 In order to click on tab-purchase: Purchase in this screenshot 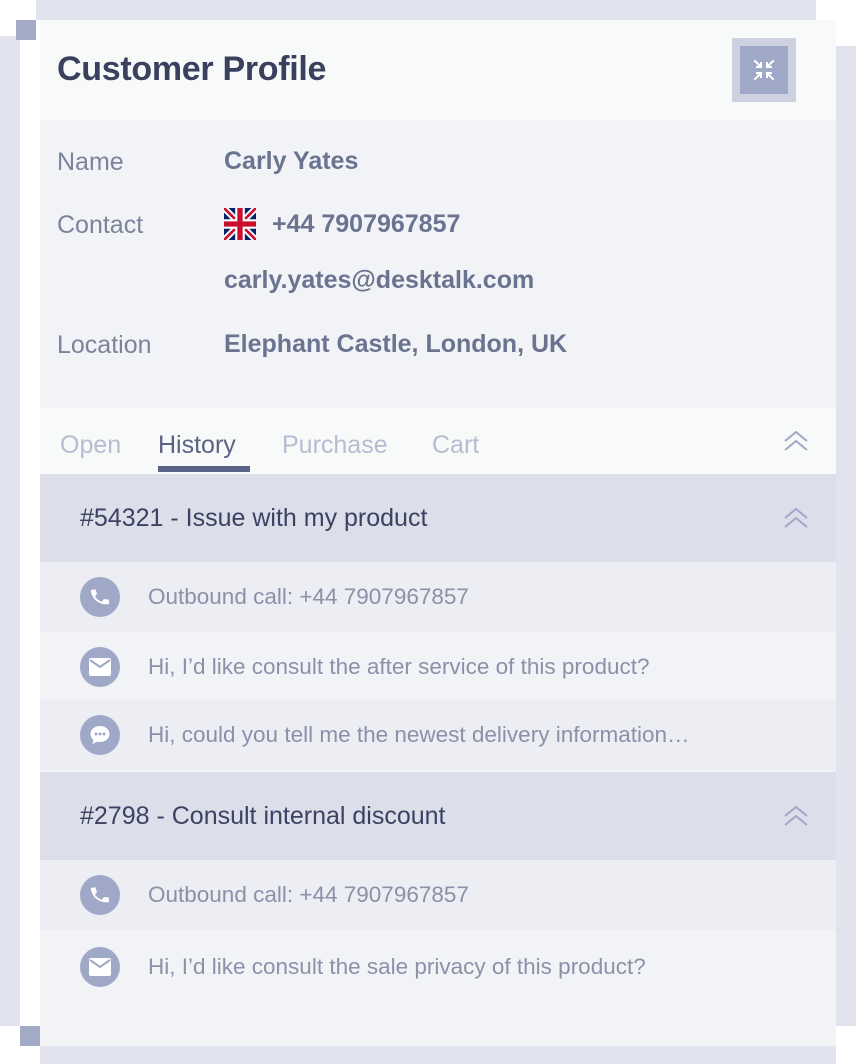, I will do `click(335, 445)`.